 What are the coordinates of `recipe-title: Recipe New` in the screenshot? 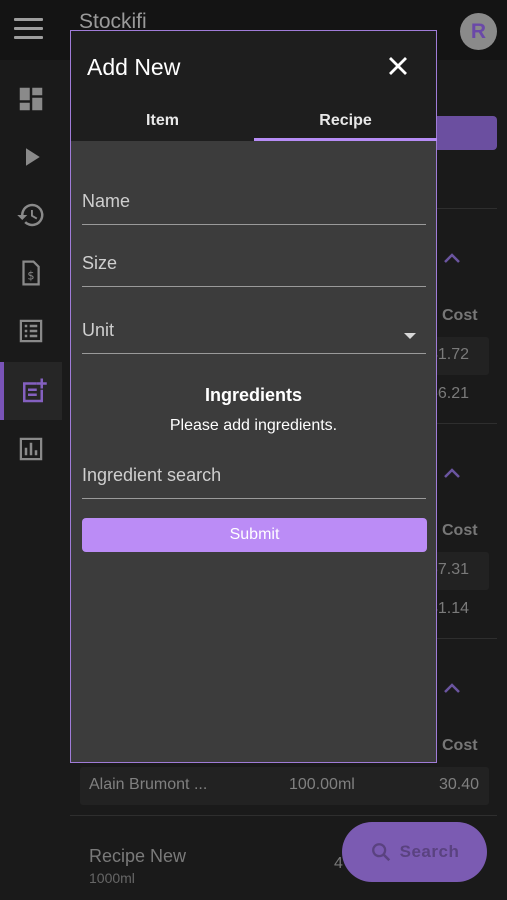 It's located at (137, 856).